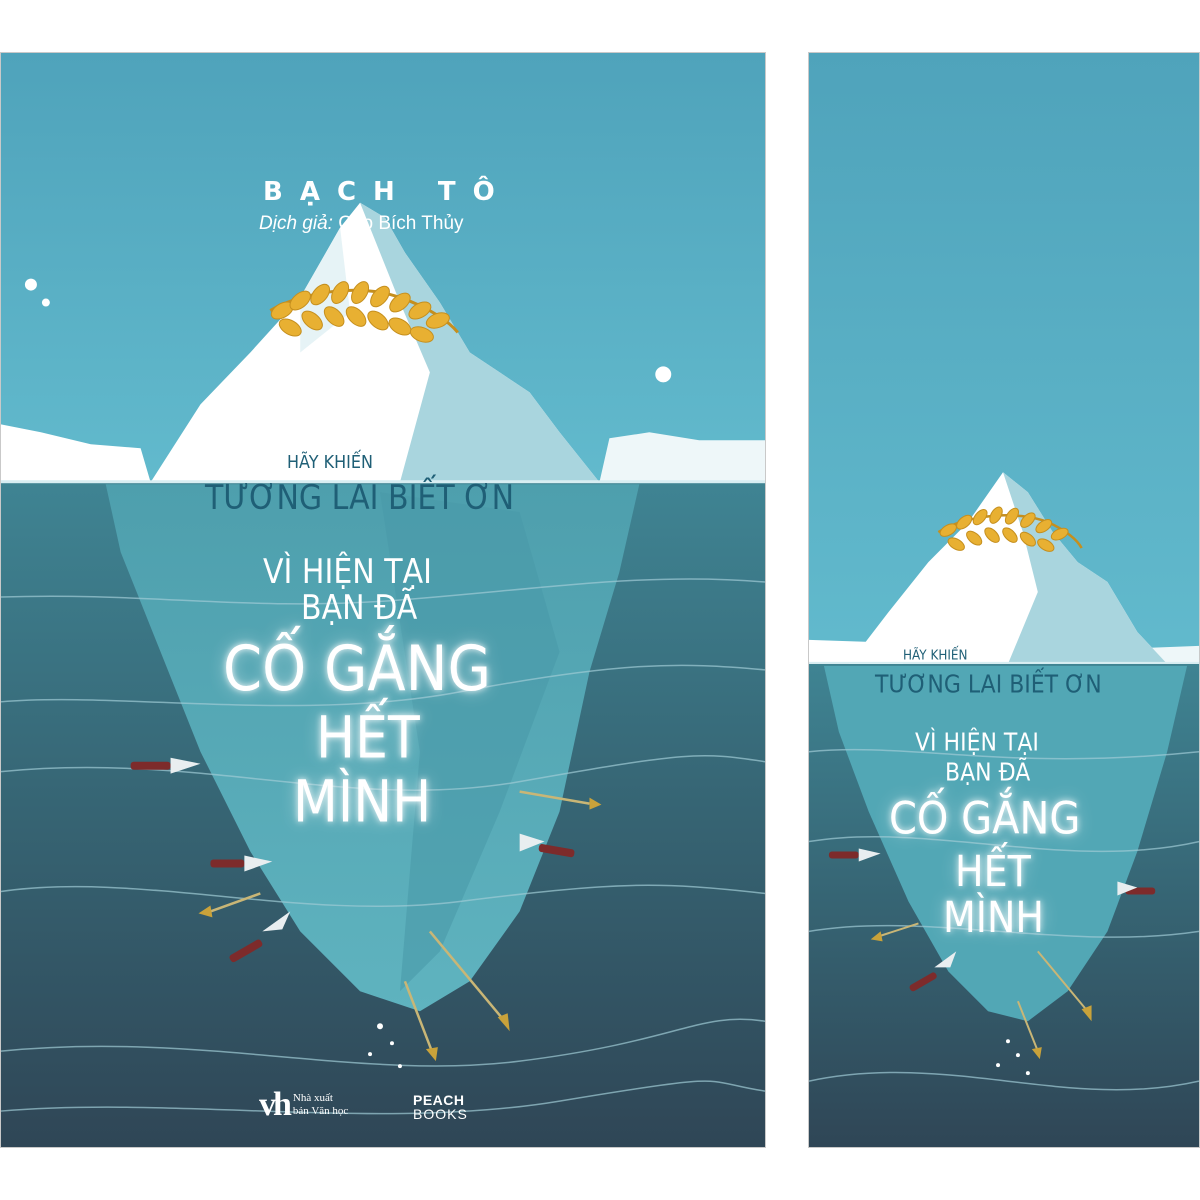  I want to click on author-name: BẠCH TÔ, so click(387, 192).